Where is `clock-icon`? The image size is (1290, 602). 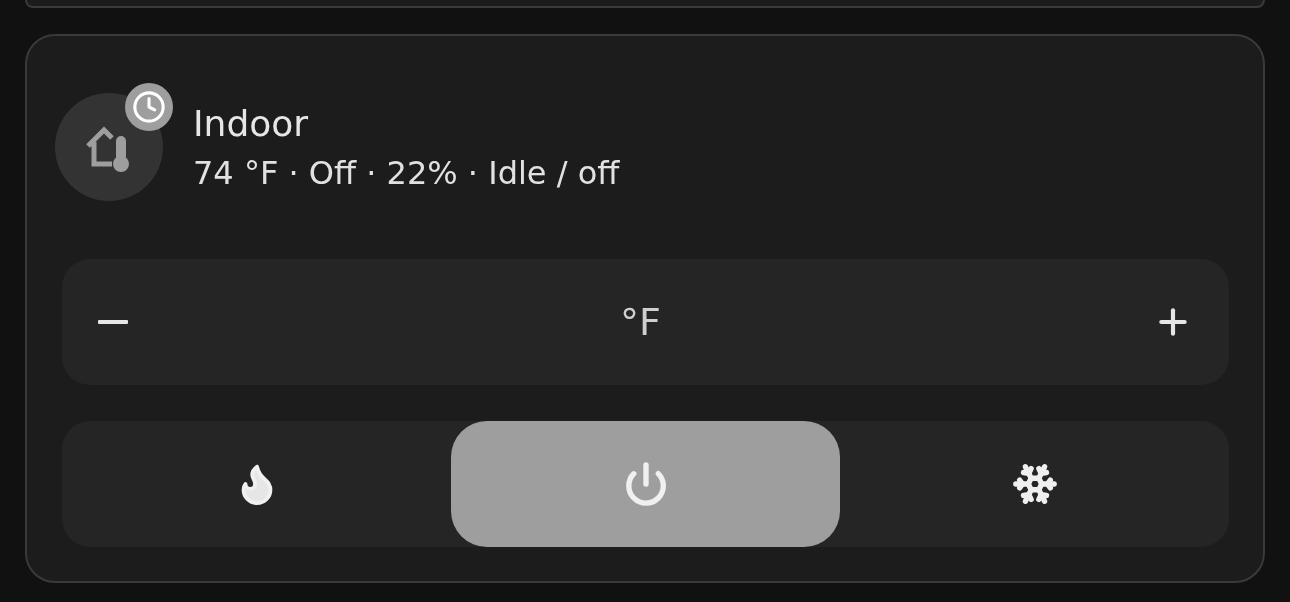
clock-icon is located at coordinates (149, 107).